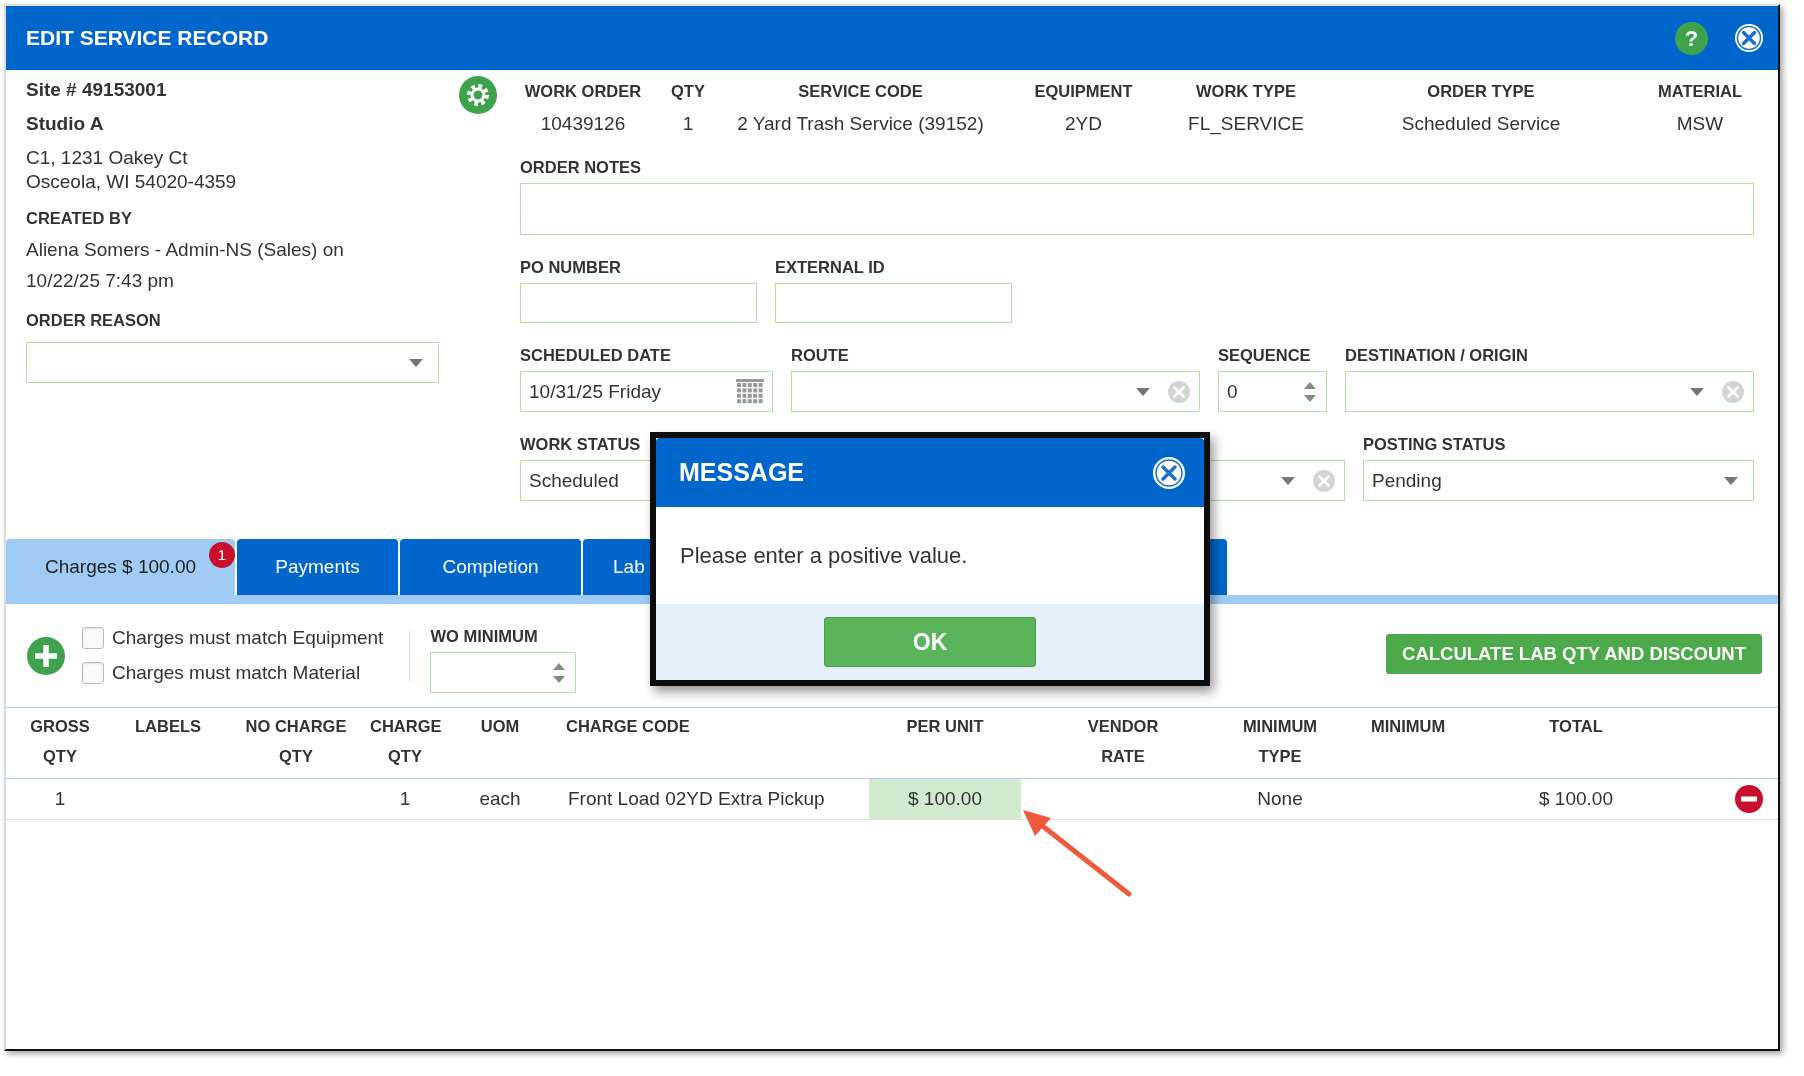 The width and height of the screenshot is (1804, 1076). I want to click on column-label: QTY, so click(688, 91).